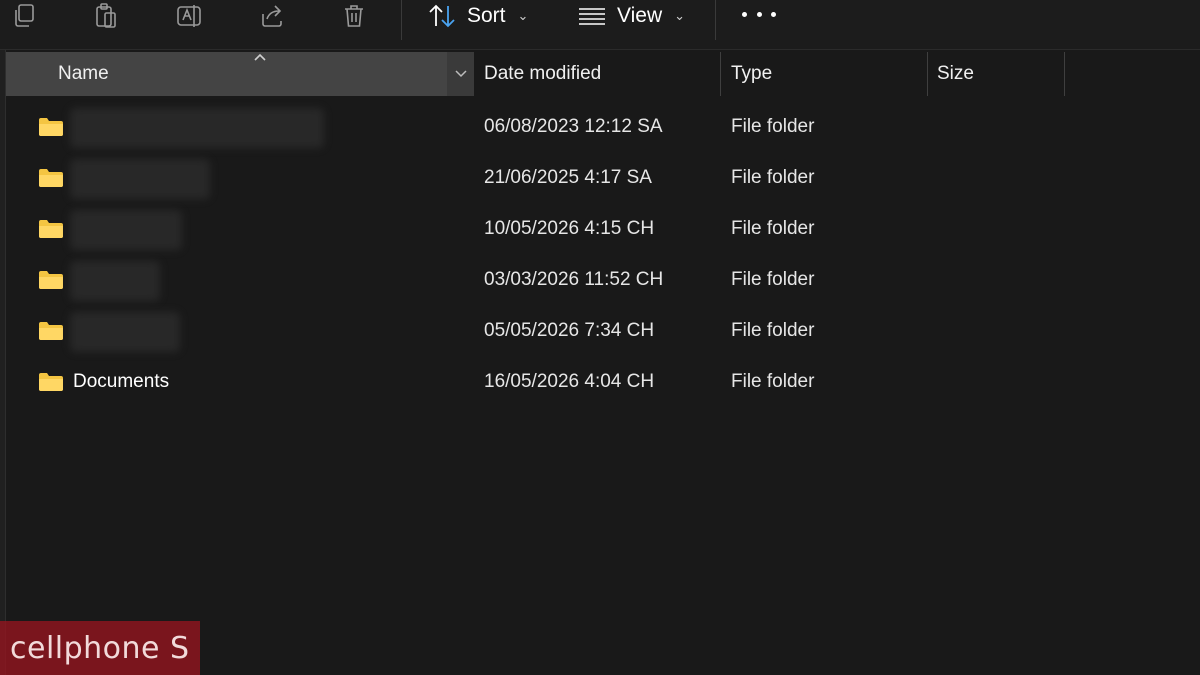  I want to click on chevron-down-icon, so click(460, 74).